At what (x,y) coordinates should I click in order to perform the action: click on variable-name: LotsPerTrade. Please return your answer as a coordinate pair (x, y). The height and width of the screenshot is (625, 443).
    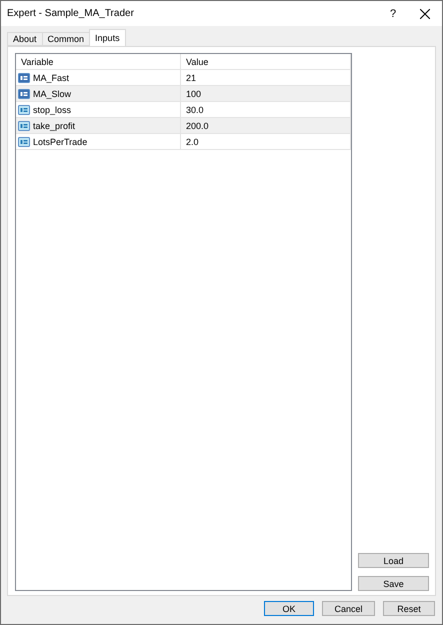
    Looking at the image, I should click on (60, 141).